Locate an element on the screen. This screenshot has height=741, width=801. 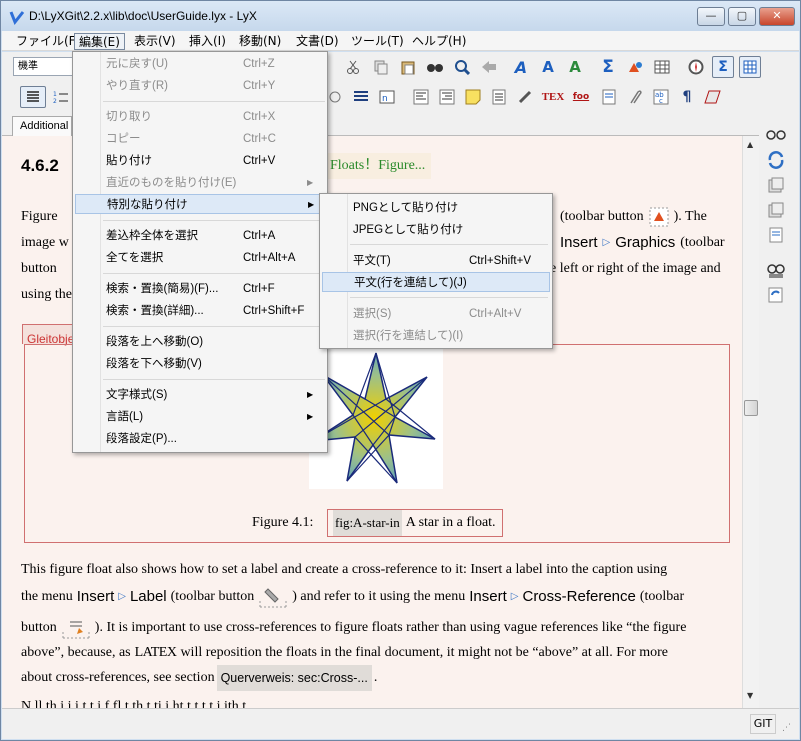
math-sum-icon: Σ is located at coordinates (608, 67).